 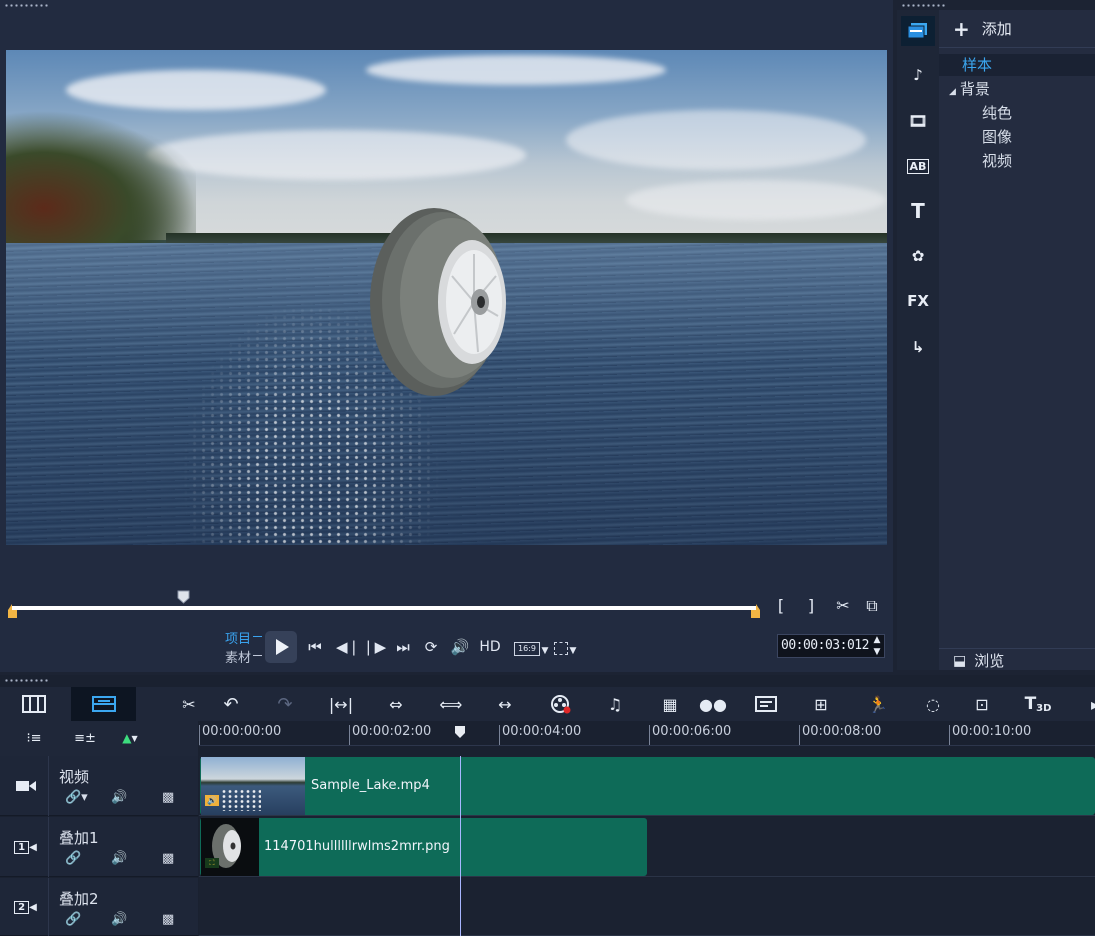 I want to click on play-icon, so click(x=282, y=647).